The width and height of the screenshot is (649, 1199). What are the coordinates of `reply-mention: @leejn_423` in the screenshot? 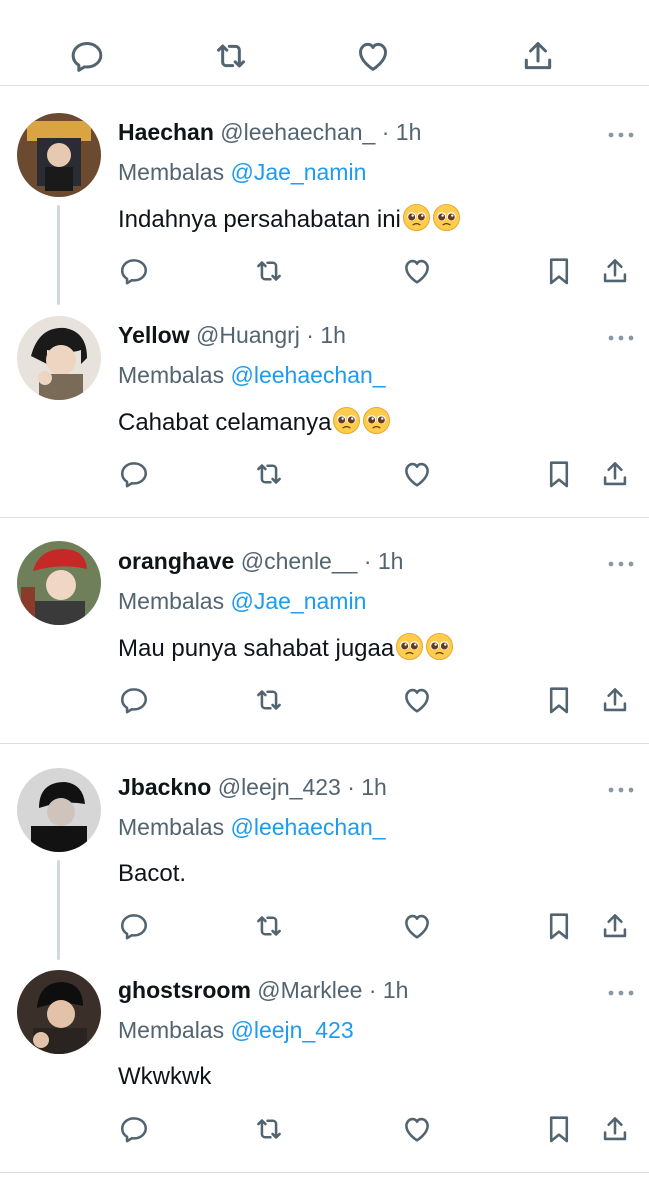 It's located at (292, 1030).